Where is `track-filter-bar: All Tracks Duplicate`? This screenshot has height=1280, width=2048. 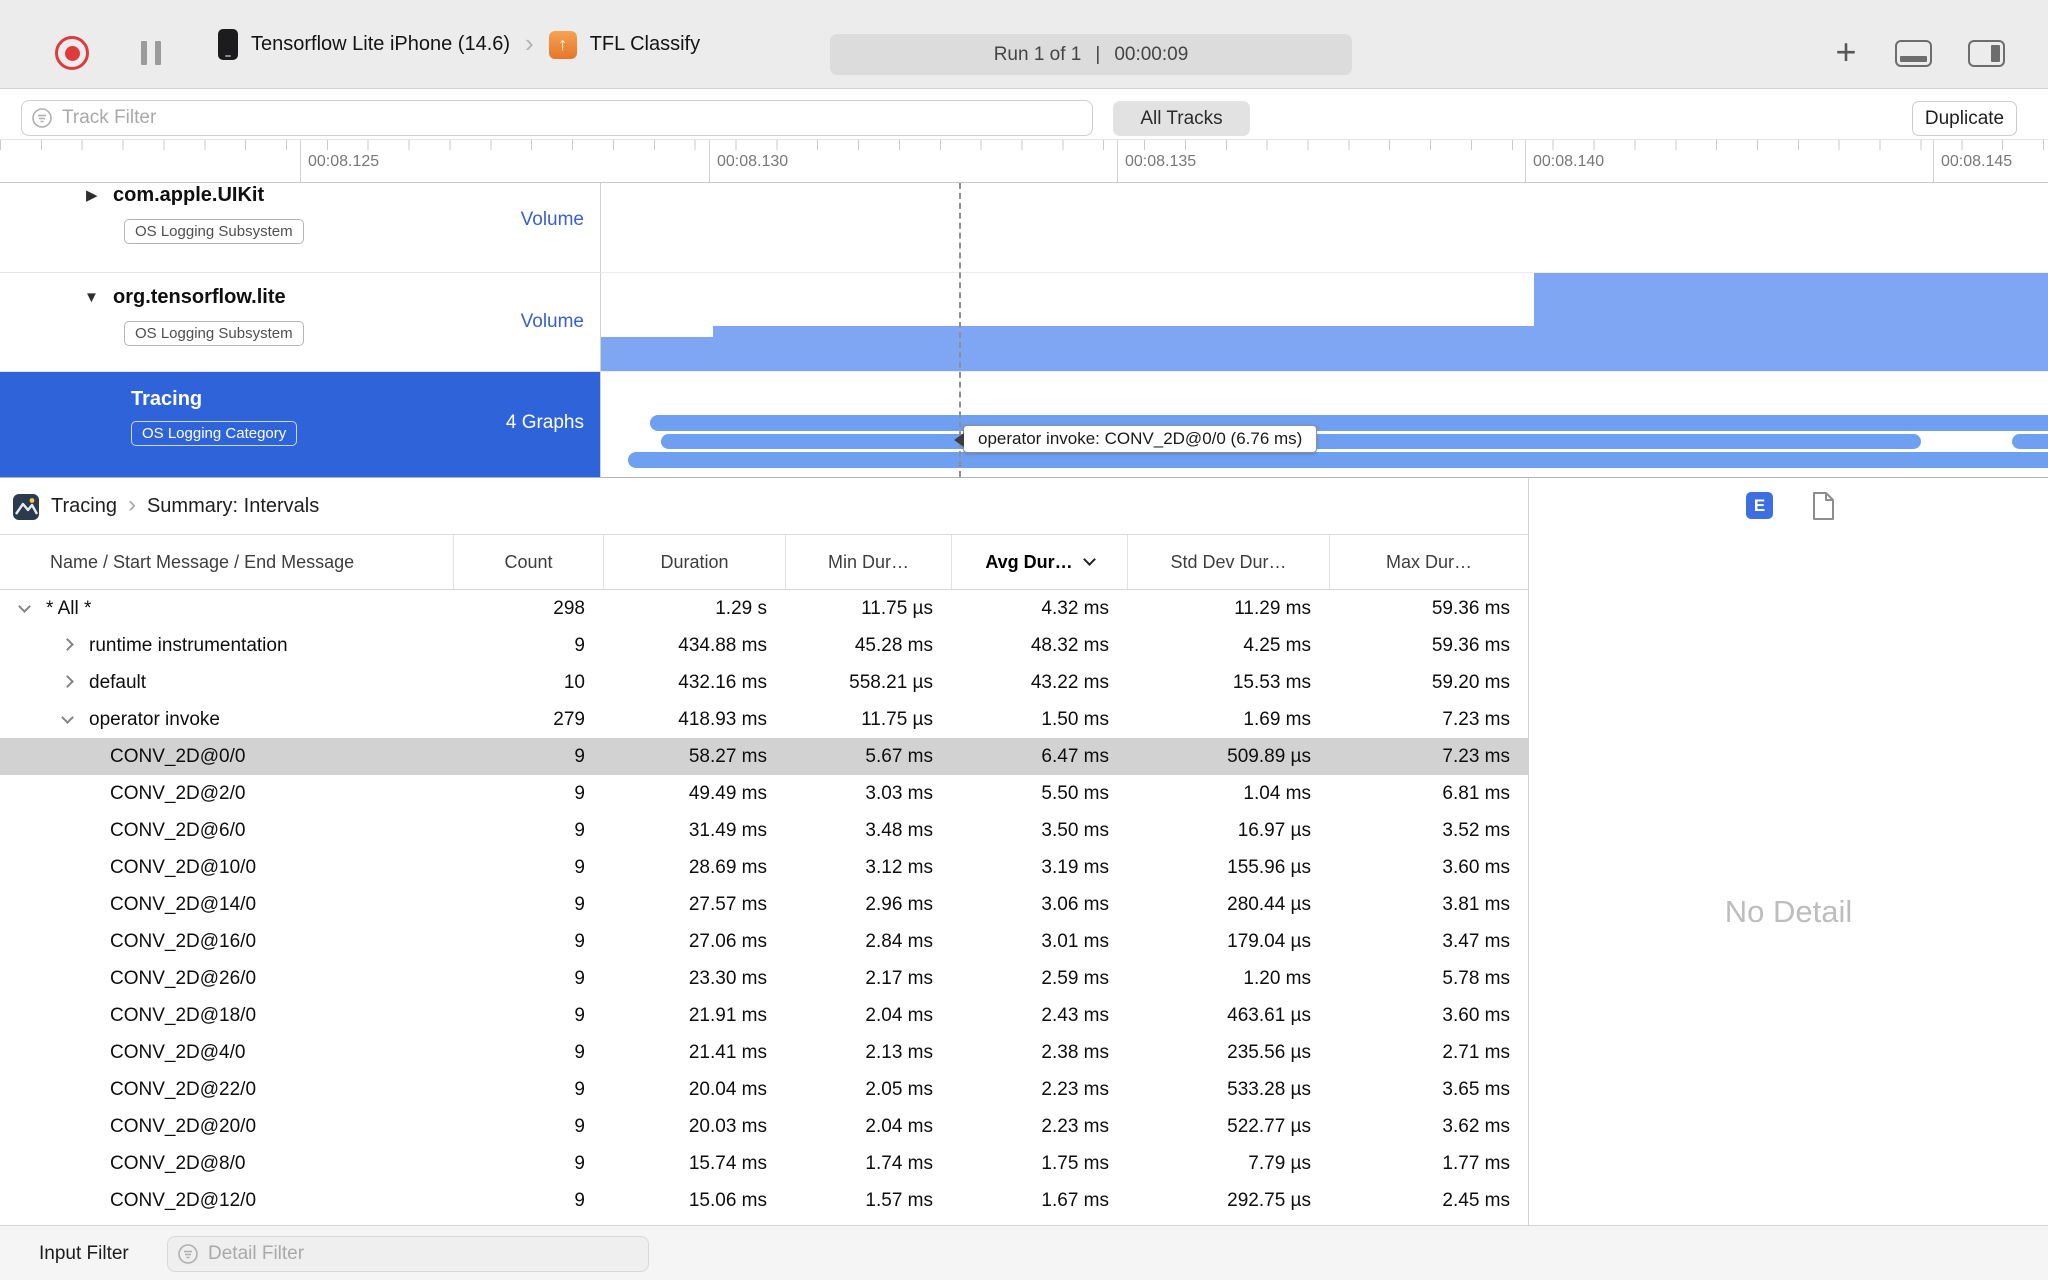
track-filter-bar: All Tracks Duplicate is located at coordinates (1024, 114).